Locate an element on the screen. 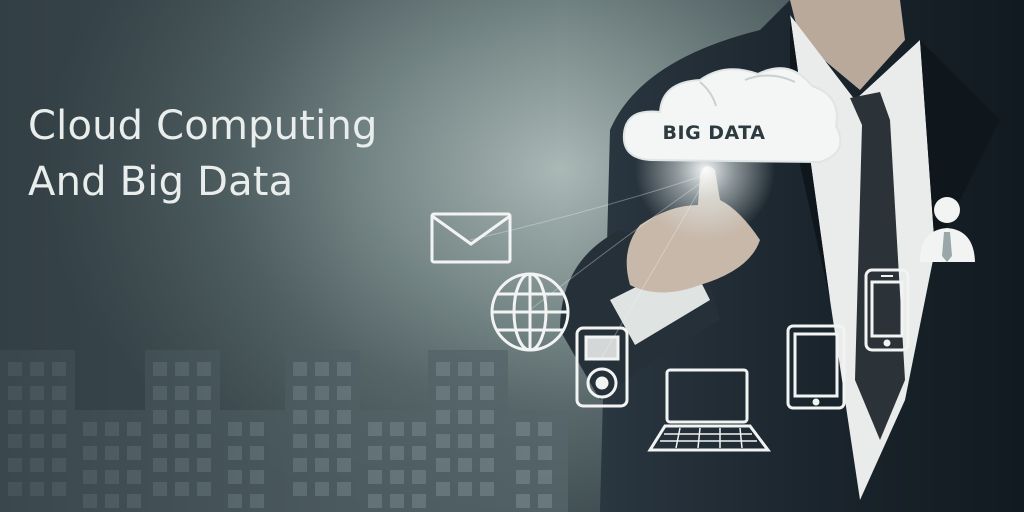 This screenshot has width=1024, height=512. tablet-icon is located at coordinates (816, 367).